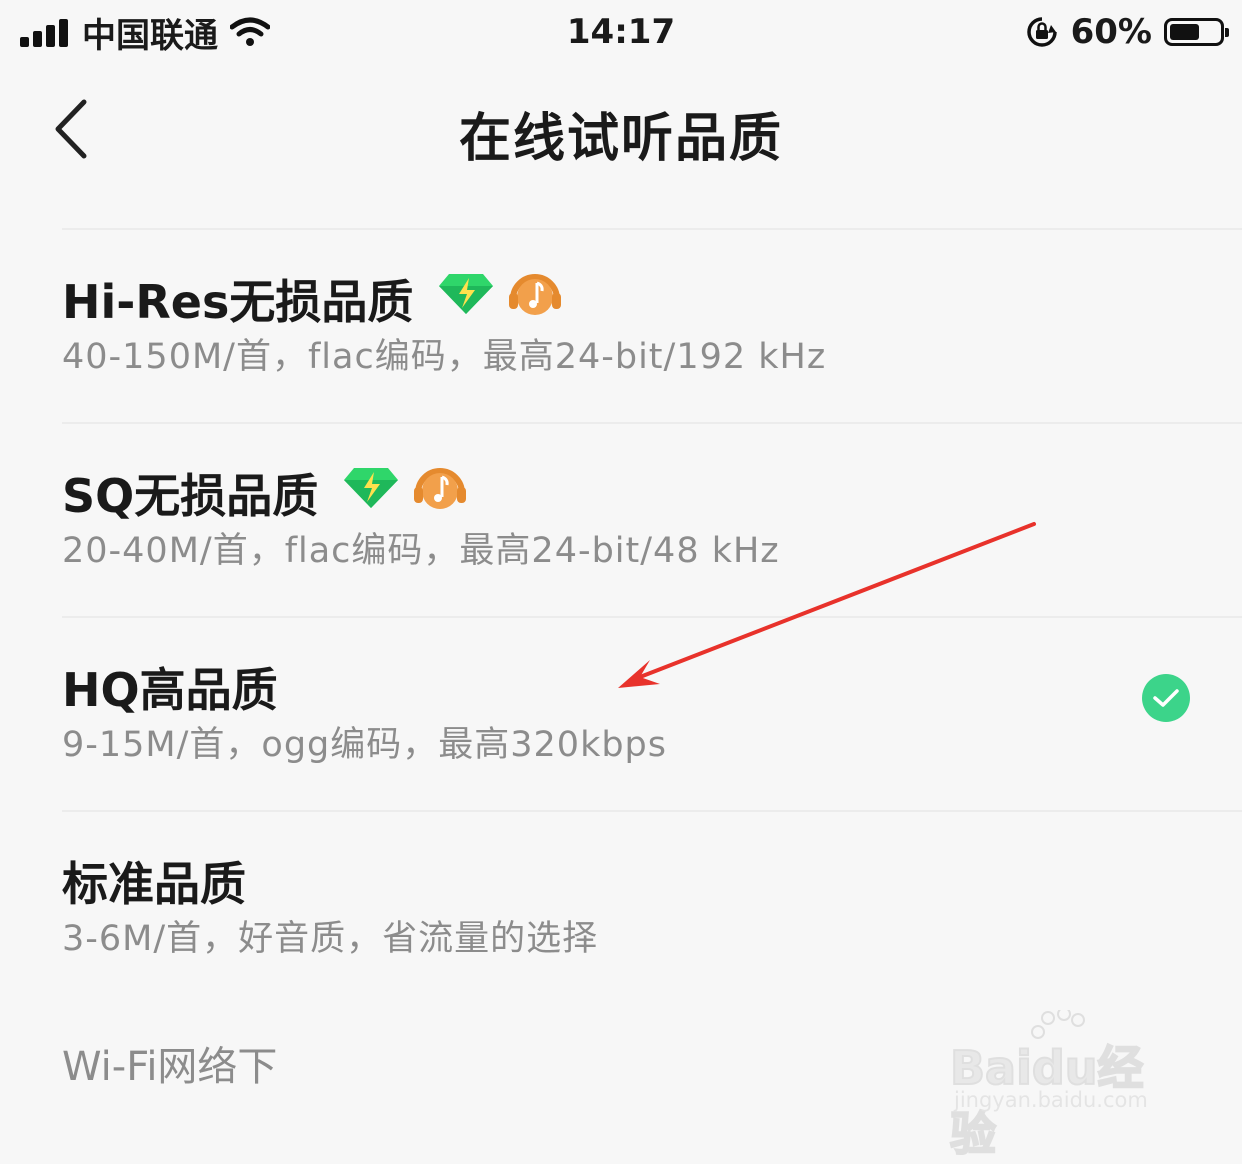 The height and width of the screenshot is (1164, 1242). I want to click on option-title-row: Hi-Res无损品质, so click(312, 299).